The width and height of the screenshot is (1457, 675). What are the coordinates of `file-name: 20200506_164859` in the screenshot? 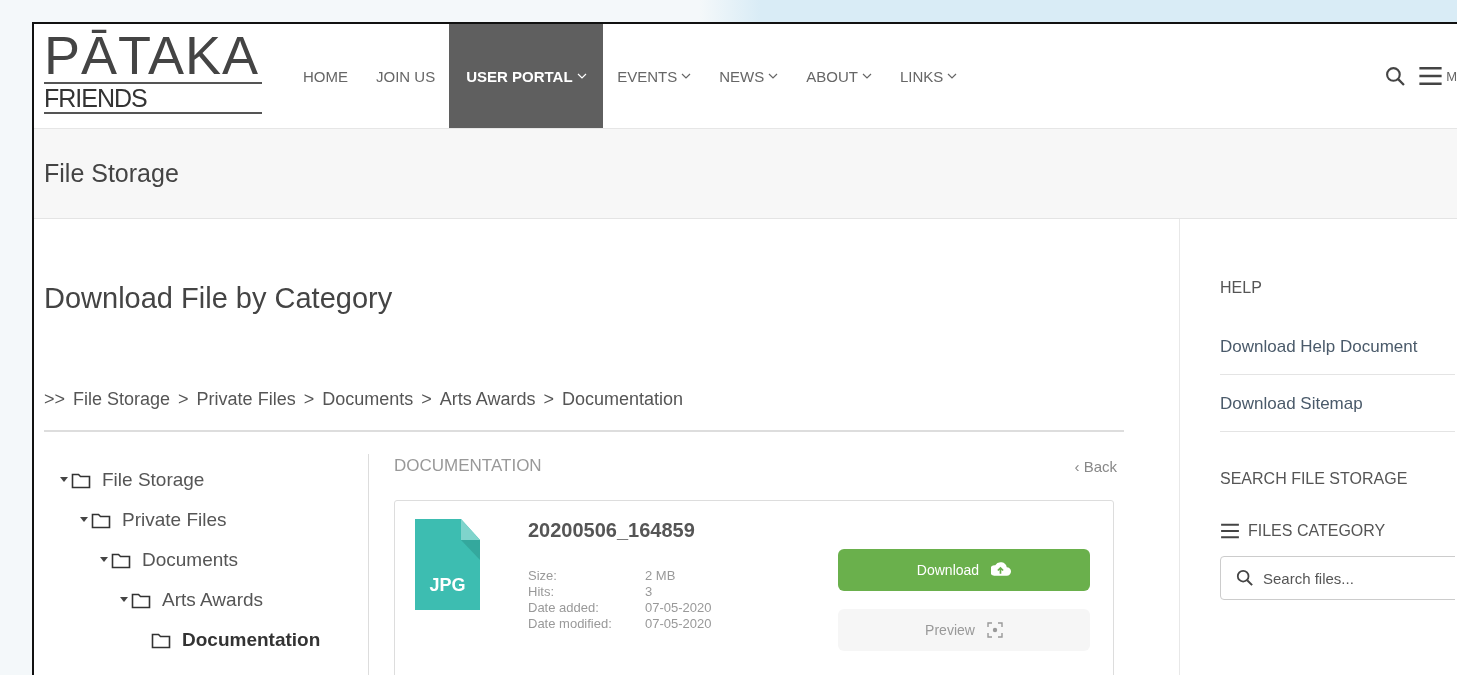 It's located at (612, 530).